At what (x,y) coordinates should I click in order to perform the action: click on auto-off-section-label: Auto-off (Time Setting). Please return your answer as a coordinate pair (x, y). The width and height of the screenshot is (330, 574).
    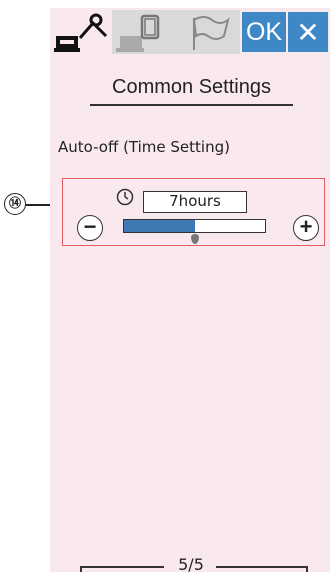
    Looking at the image, I should click on (144, 147).